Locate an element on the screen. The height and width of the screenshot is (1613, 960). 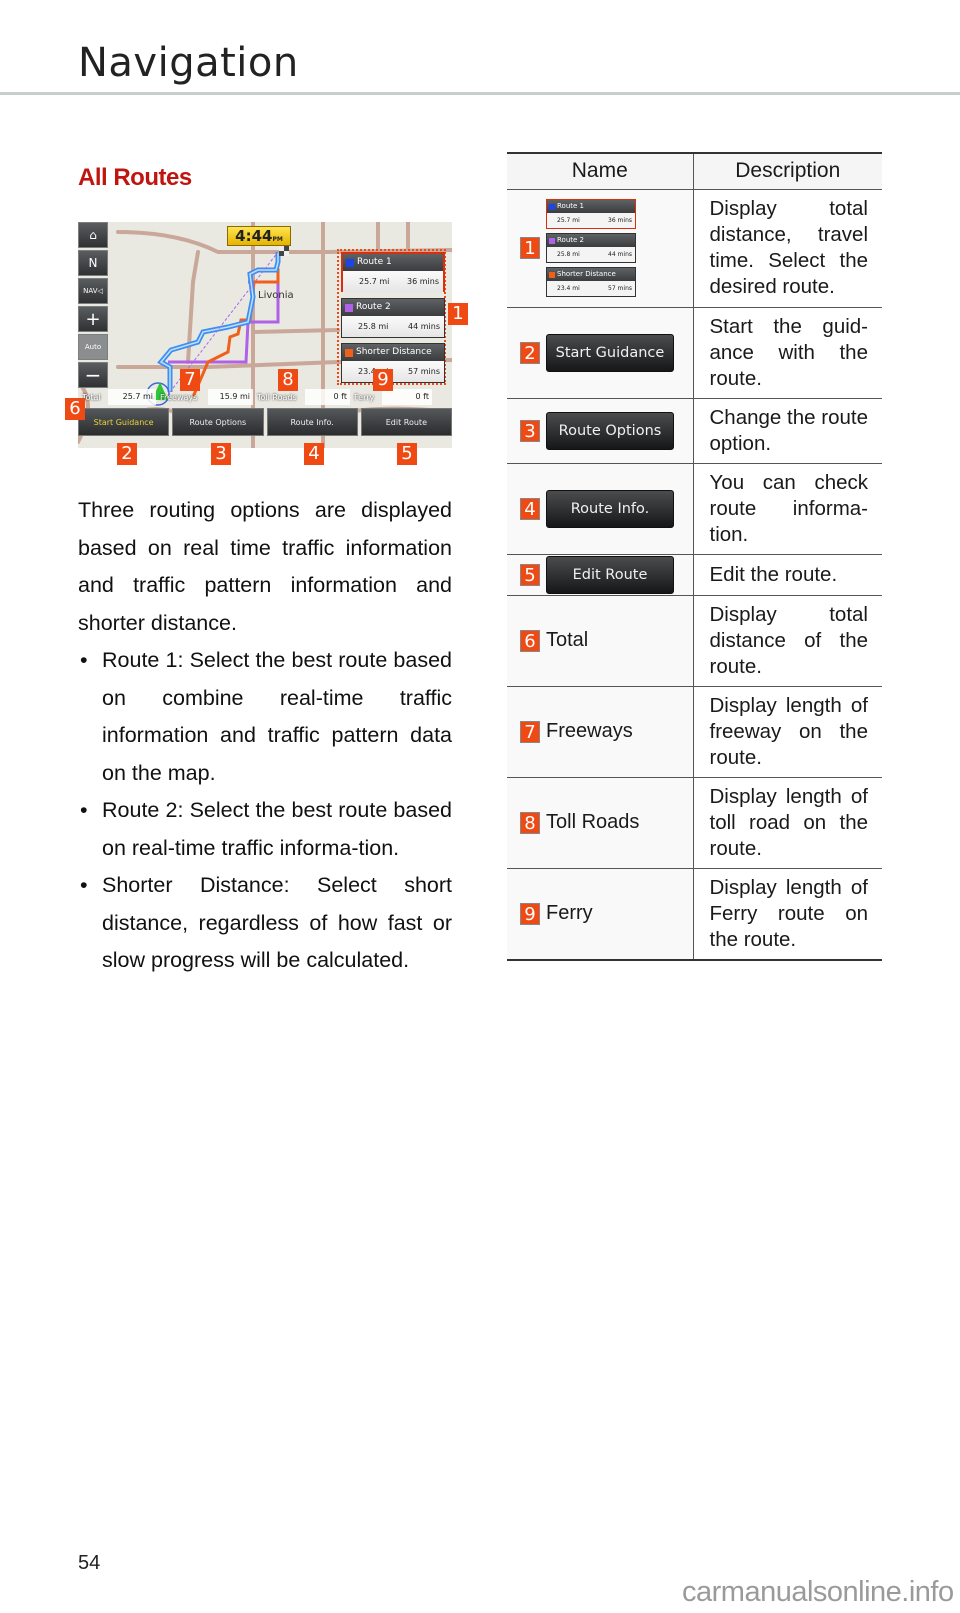
mini-route-name: Shorter Distance is located at coordinates (586, 274).